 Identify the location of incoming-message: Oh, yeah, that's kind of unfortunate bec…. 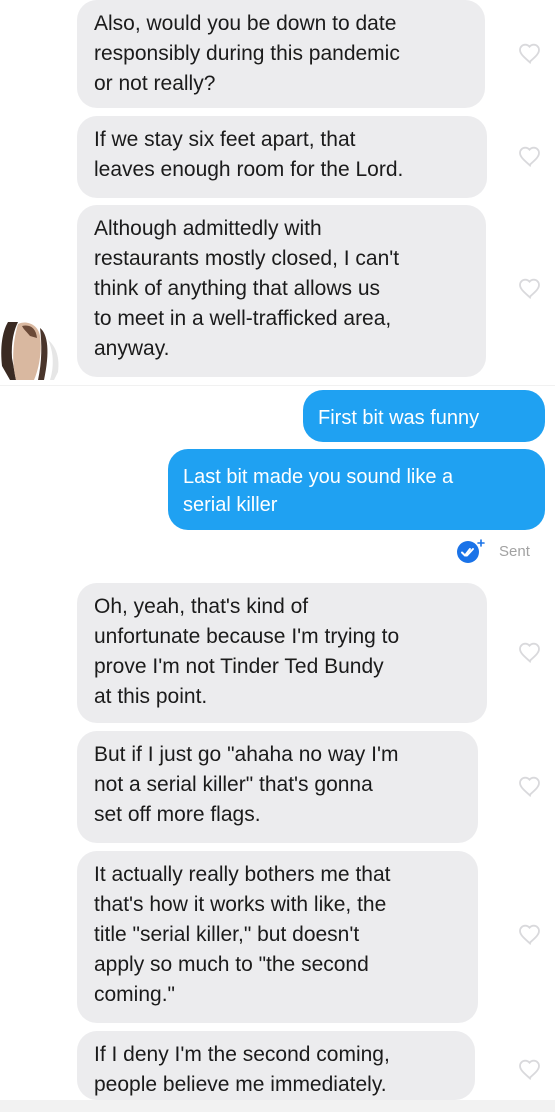
(282, 653).